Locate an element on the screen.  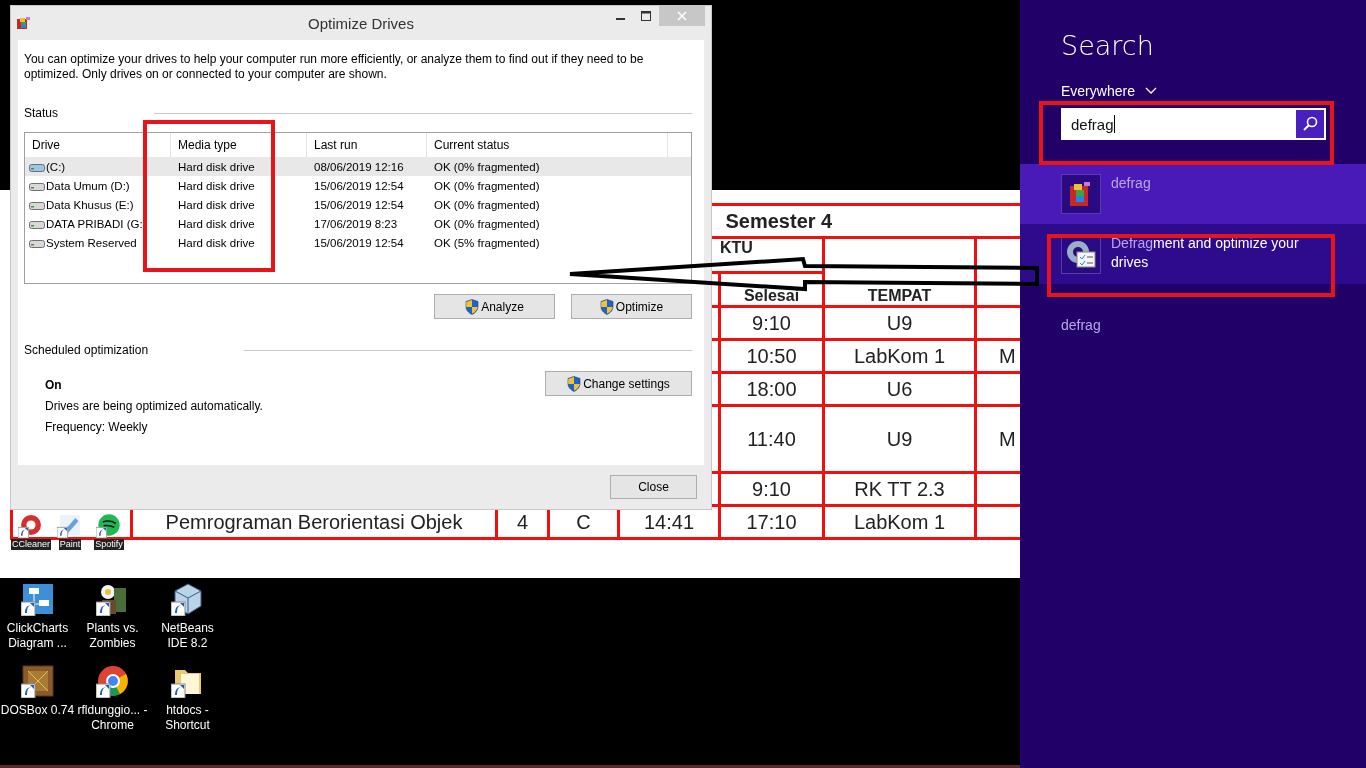
table-cell: 10:50 is located at coordinates (771, 356).